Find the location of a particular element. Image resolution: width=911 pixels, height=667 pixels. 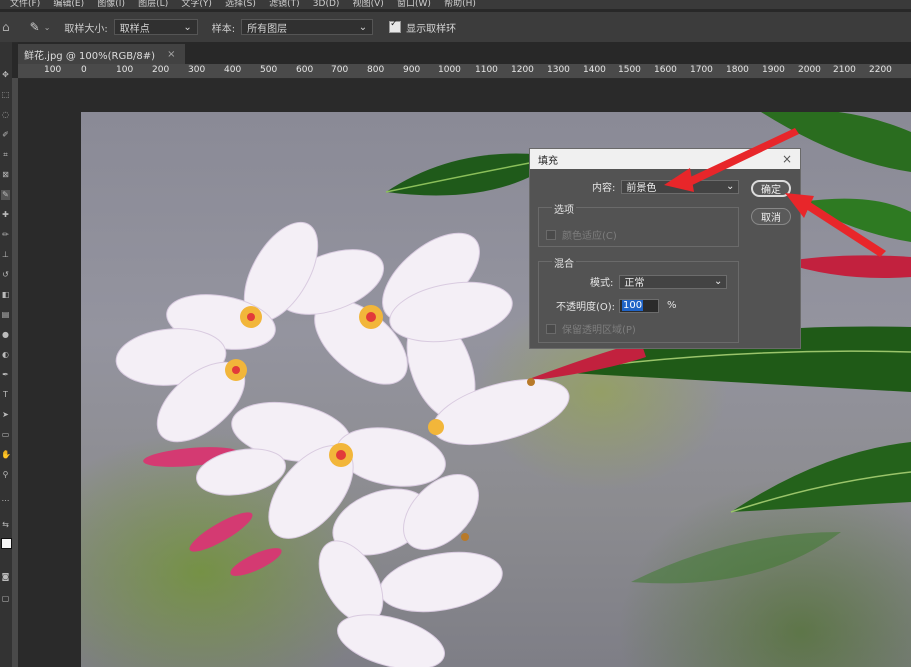

red-arrow-ok is located at coordinates (835, 225).